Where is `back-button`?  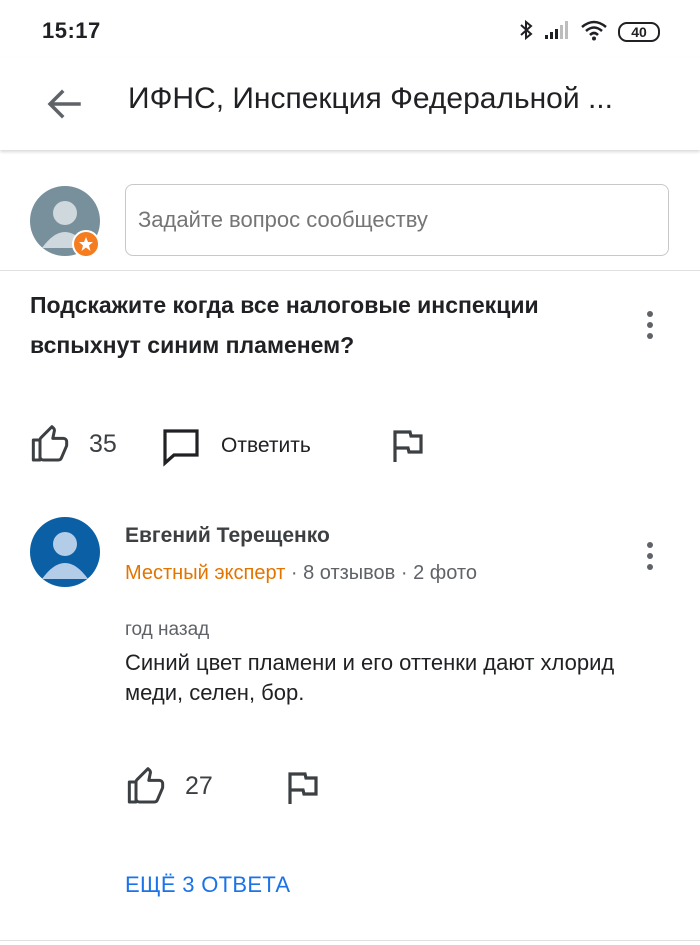
back-button is located at coordinates (64, 104).